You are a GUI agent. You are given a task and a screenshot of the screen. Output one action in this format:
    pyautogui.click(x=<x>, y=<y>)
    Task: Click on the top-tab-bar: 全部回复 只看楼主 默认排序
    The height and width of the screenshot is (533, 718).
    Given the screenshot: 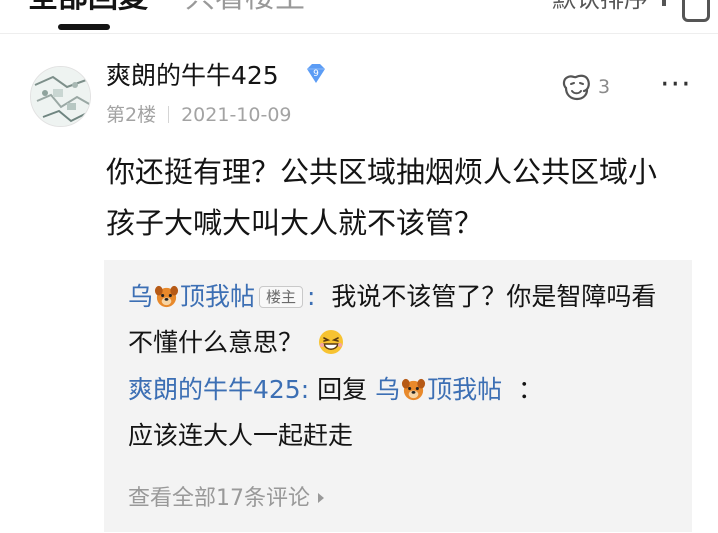 What is the action you would take?
    pyautogui.click(x=359, y=15)
    